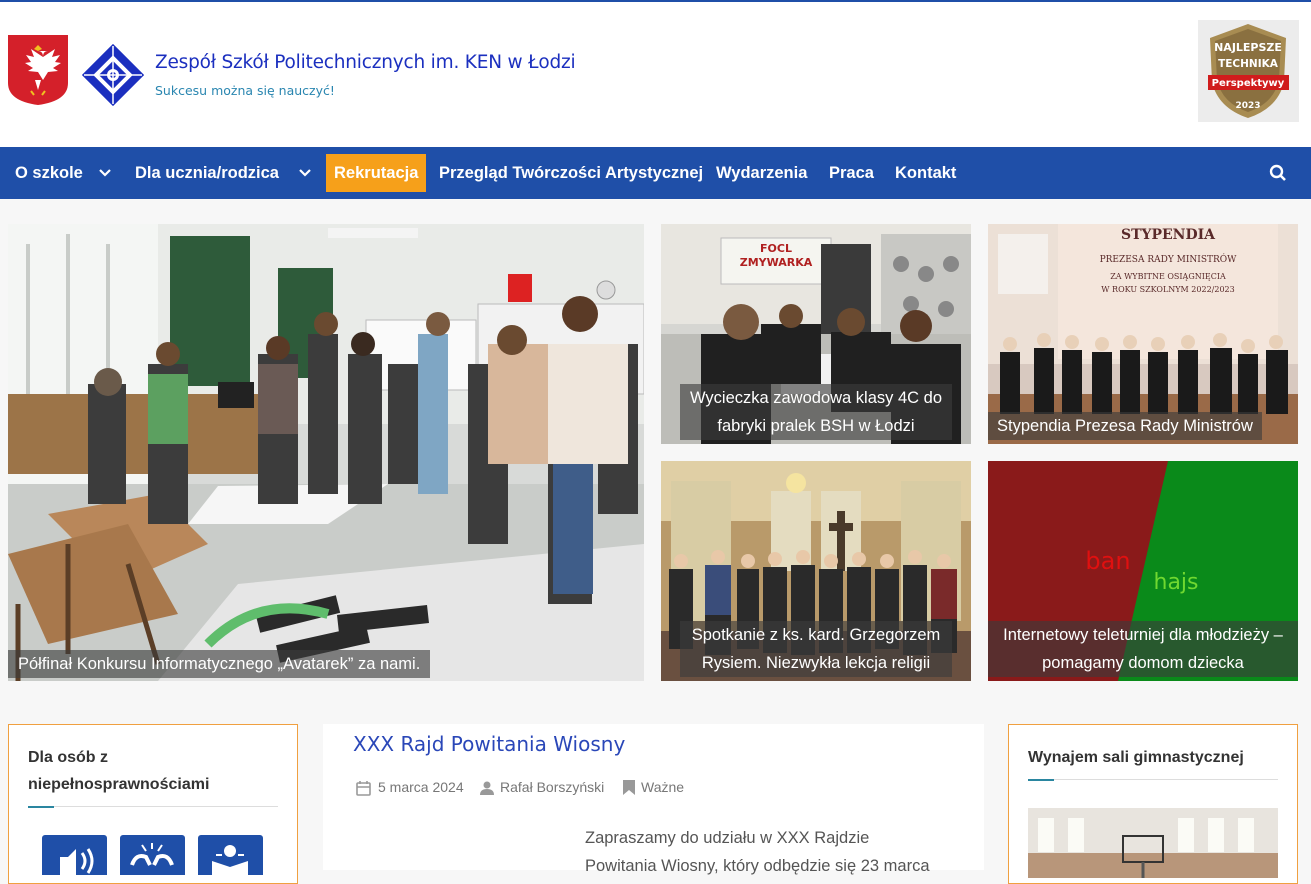  Describe the element at coordinates (816, 663) in the screenshot. I see `caption-line: Rysiem. Niezwykła lekcja religii` at that location.